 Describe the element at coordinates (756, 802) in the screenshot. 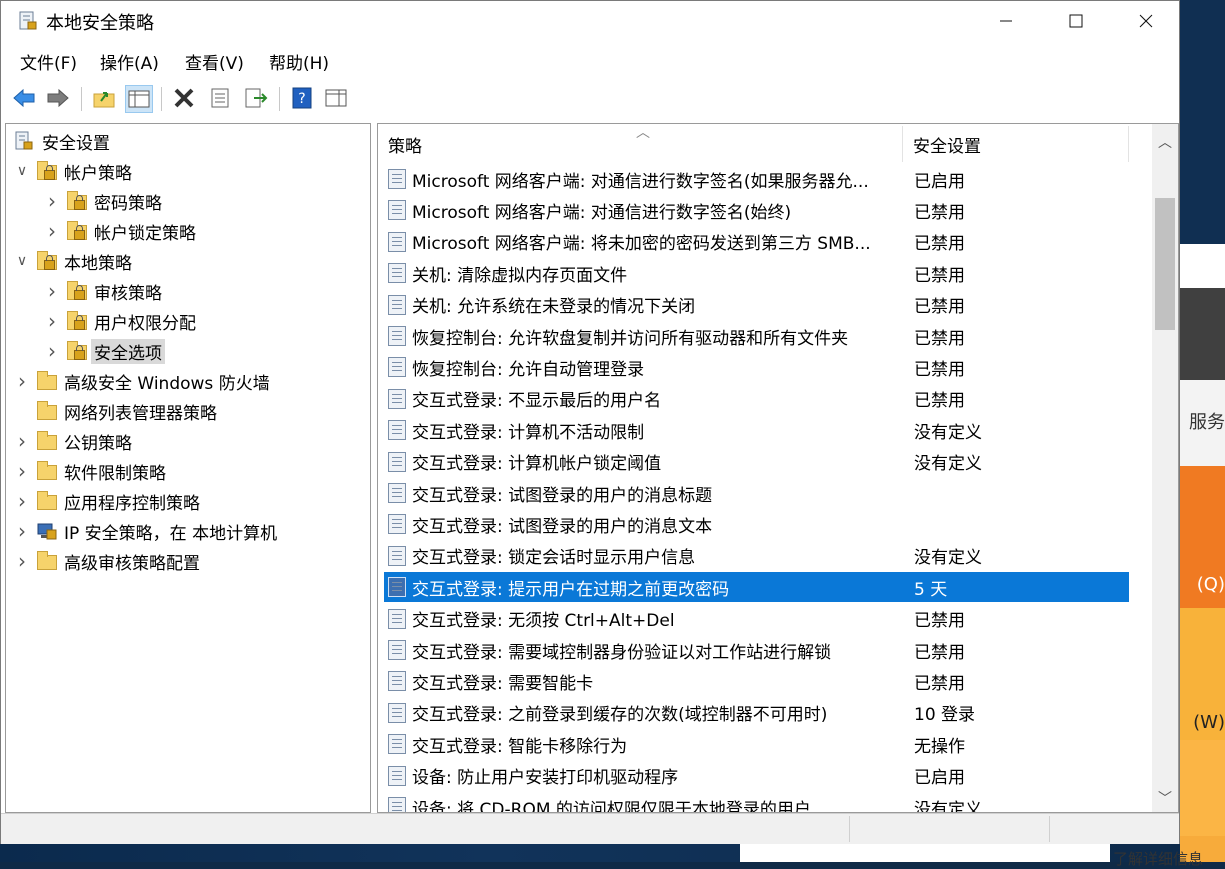

I see `policy-row: 设备: 将 CD-ROM 的访问权限仅限于本地登录的用户 没有定义` at that location.